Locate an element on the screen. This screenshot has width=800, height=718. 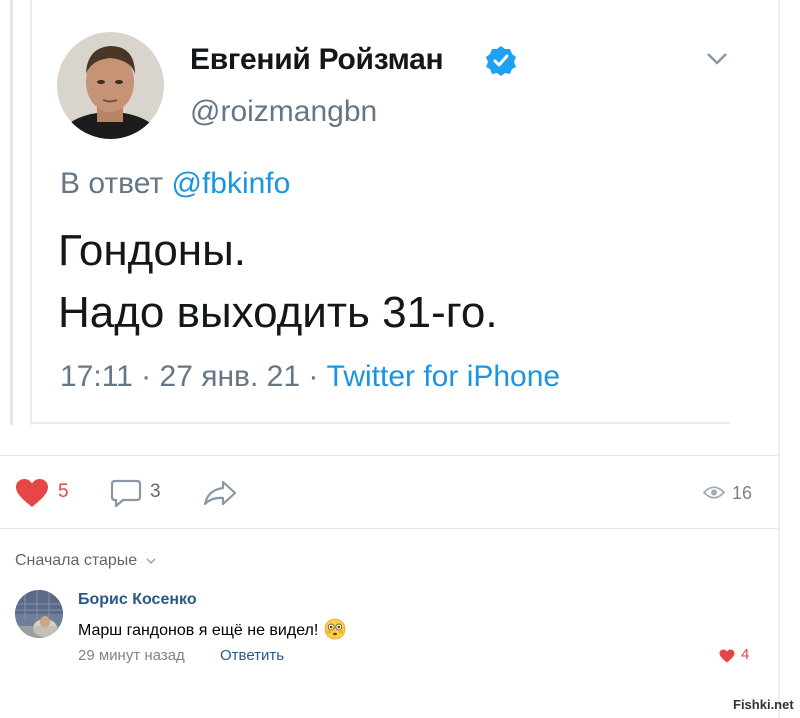
comment-icon is located at coordinates (126, 493).